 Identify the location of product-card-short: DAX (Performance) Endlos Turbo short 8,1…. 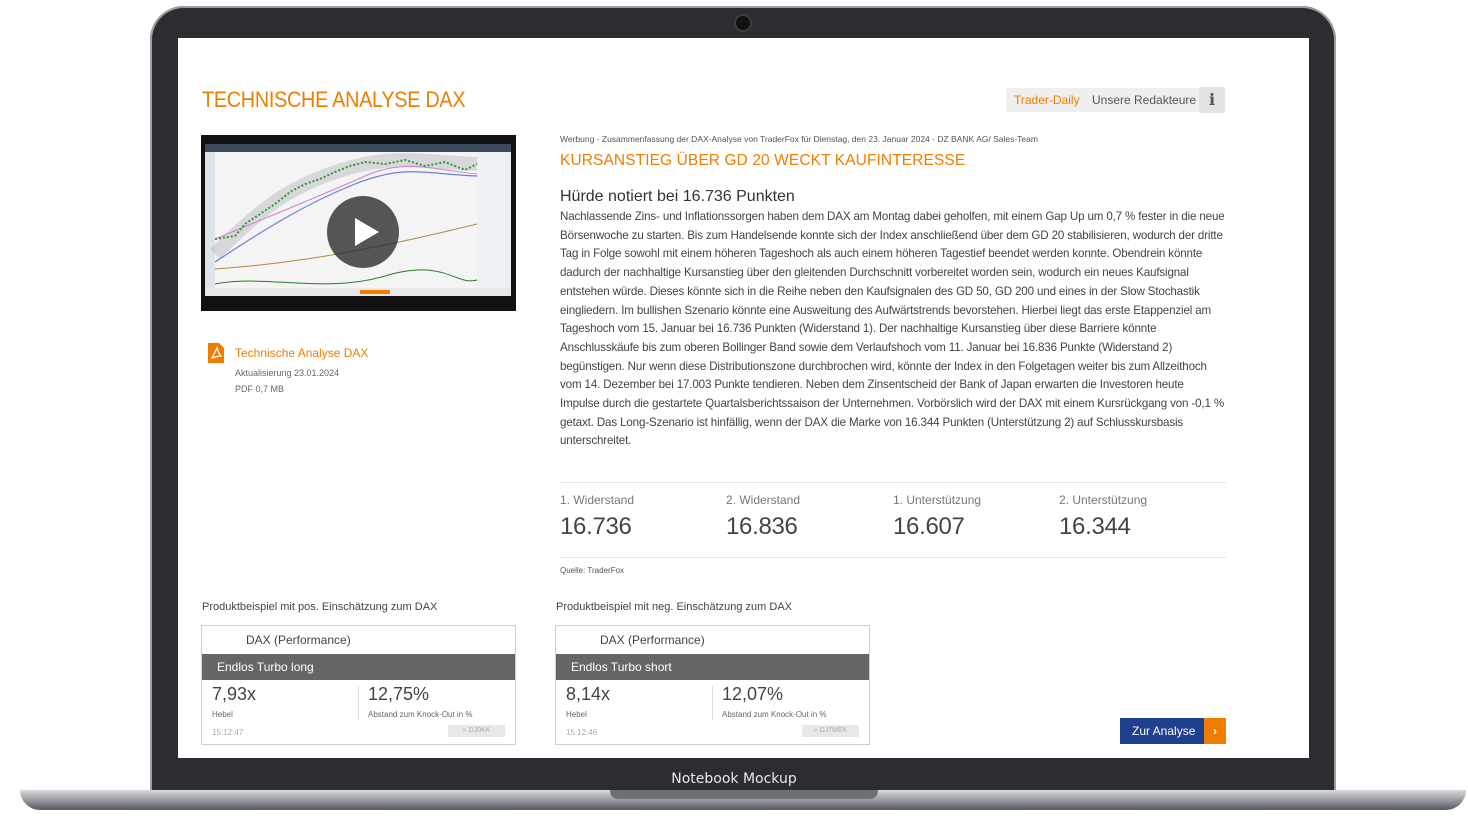
(712, 685).